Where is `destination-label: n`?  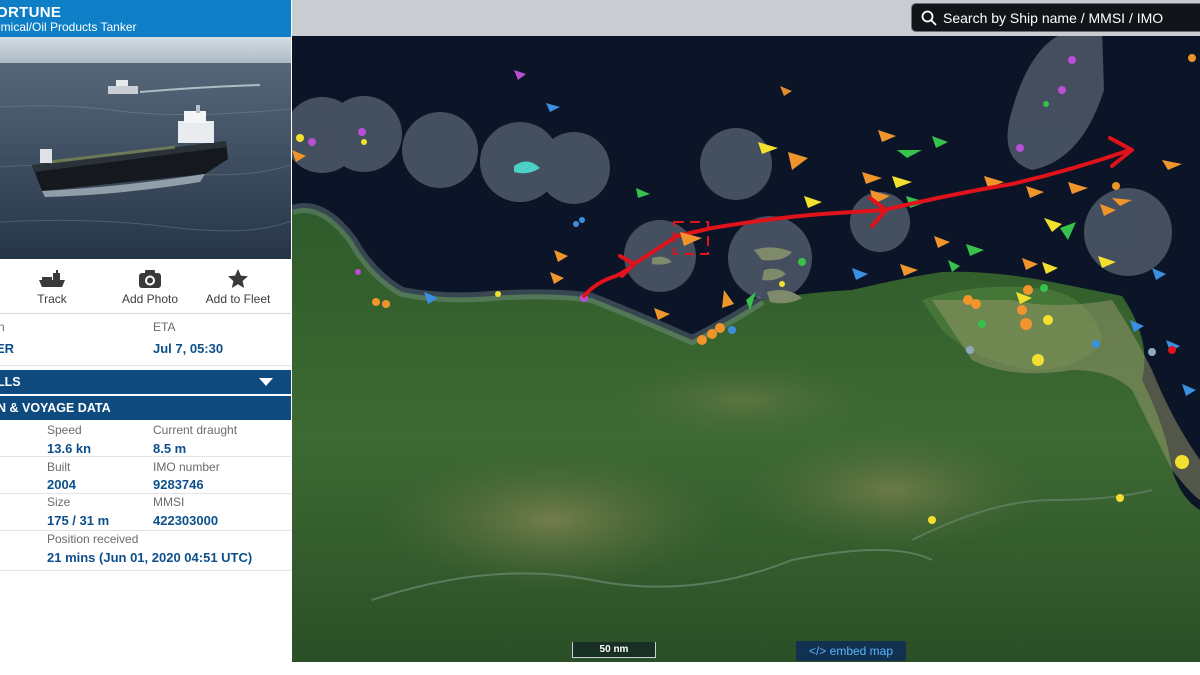 destination-label: n is located at coordinates (2, 327).